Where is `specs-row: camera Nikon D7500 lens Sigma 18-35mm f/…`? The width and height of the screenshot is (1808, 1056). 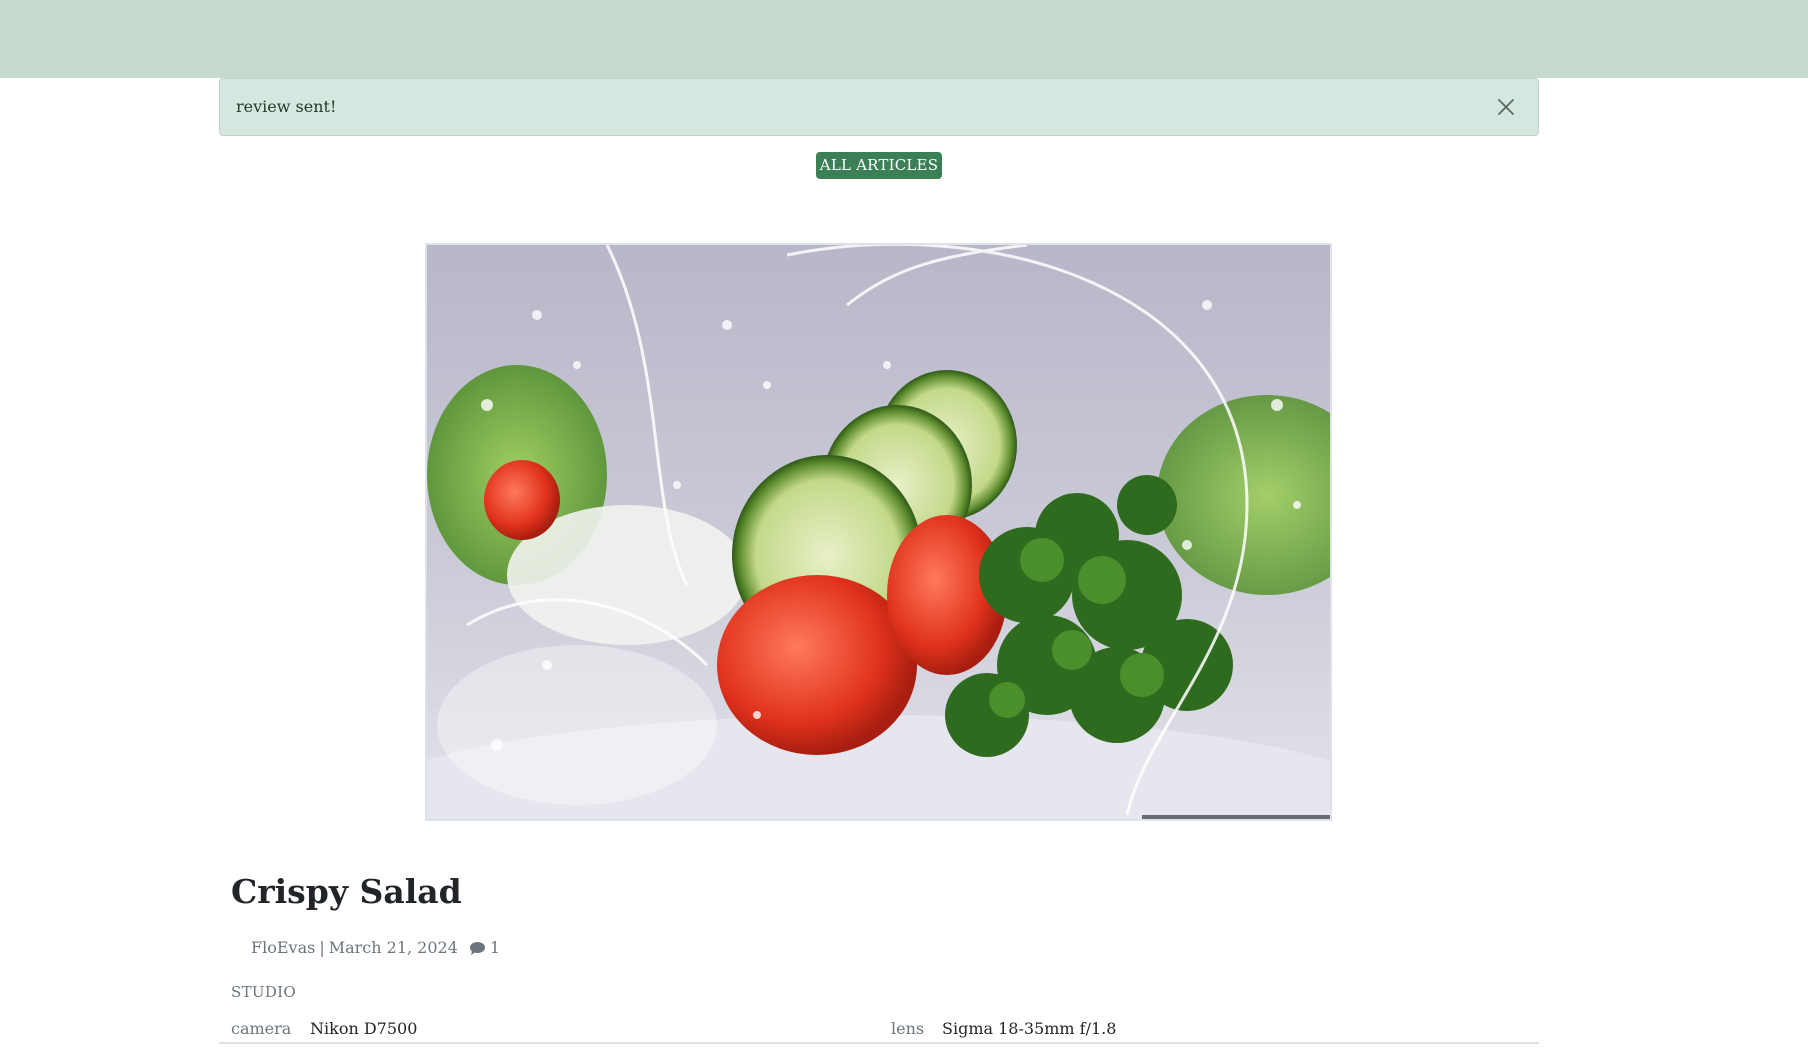
specs-row: camera Nikon D7500 lens Sigma 18-35mm f/… is located at coordinates (879, 1027).